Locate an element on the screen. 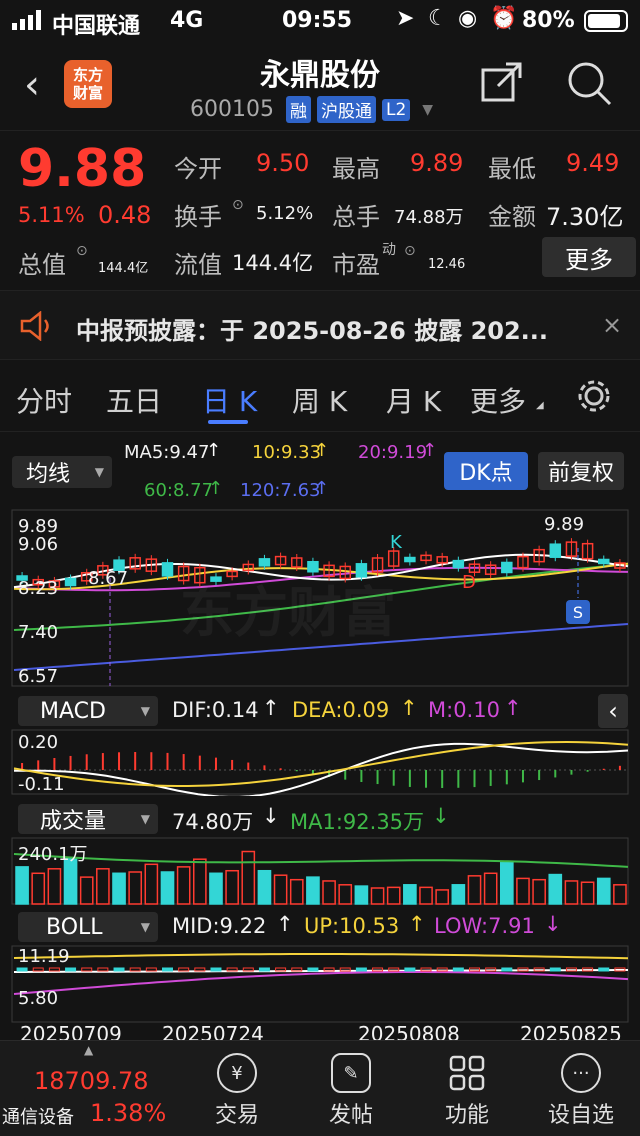 This screenshot has width=640, height=1136. low-marker: 8.67 is located at coordinates (108, 578).